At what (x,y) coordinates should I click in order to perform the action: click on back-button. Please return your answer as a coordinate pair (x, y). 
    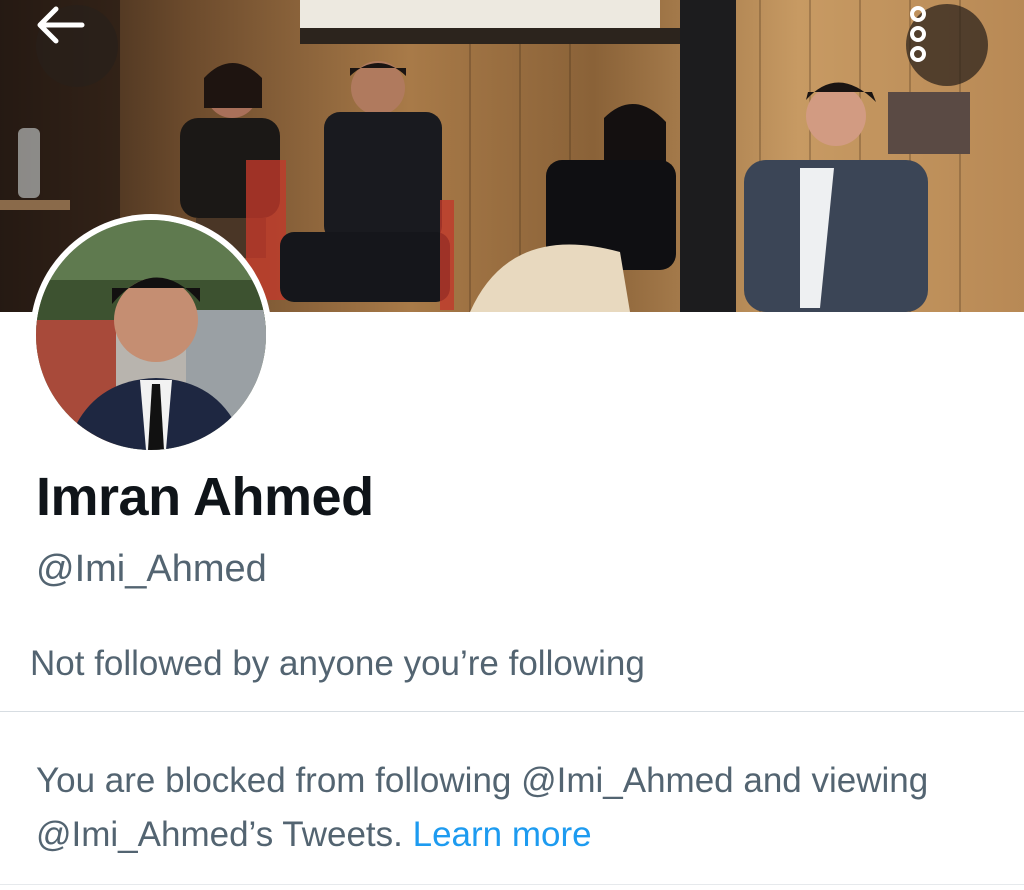
    Looking at the image, I should click on (77, 46).